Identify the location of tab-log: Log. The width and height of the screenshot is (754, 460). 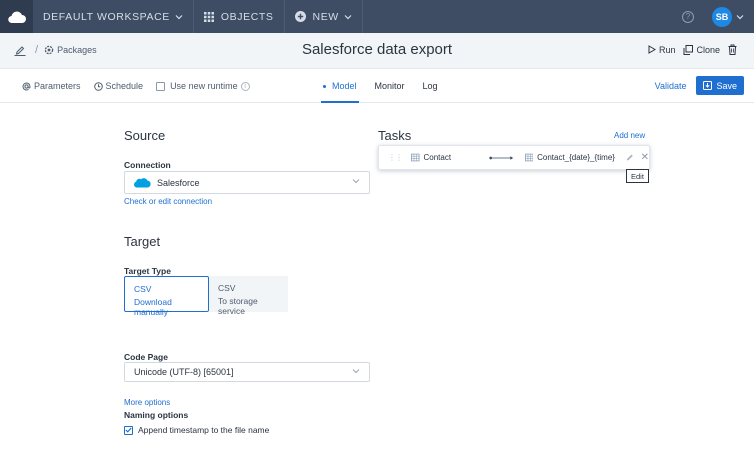
(430, 86).